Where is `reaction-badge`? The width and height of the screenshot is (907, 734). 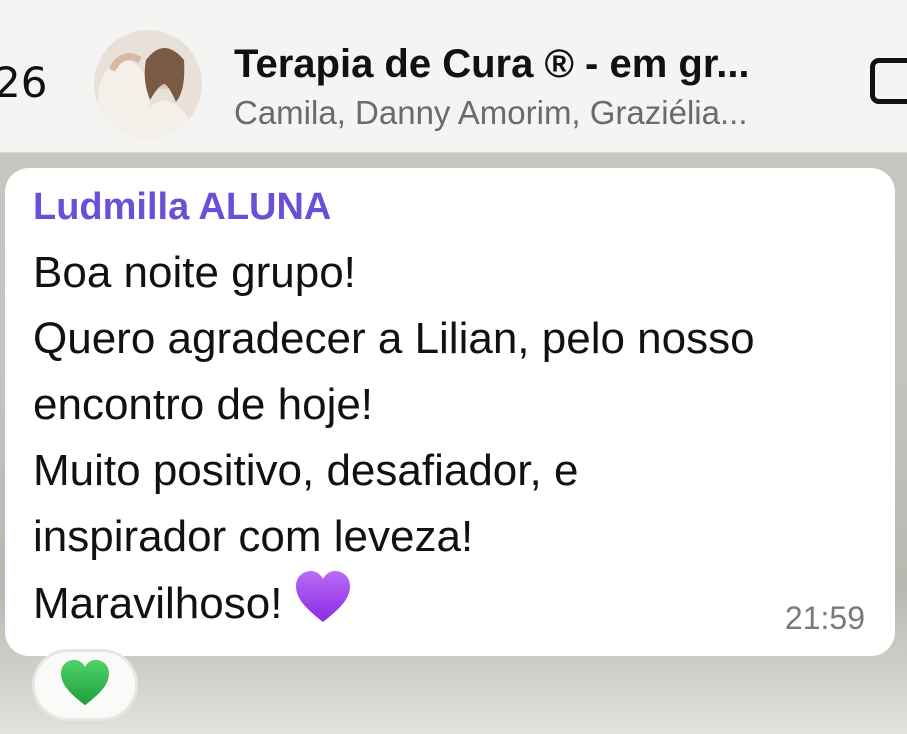
reaction-badge is located at coordinates (85, 685).